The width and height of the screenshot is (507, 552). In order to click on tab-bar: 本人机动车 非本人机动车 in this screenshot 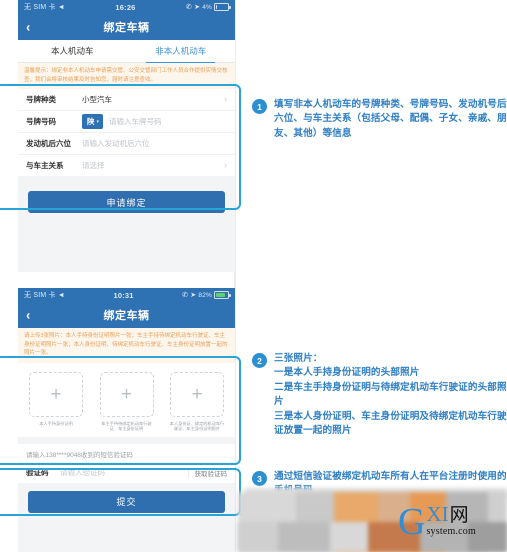, I will do `click(126, 51)`.